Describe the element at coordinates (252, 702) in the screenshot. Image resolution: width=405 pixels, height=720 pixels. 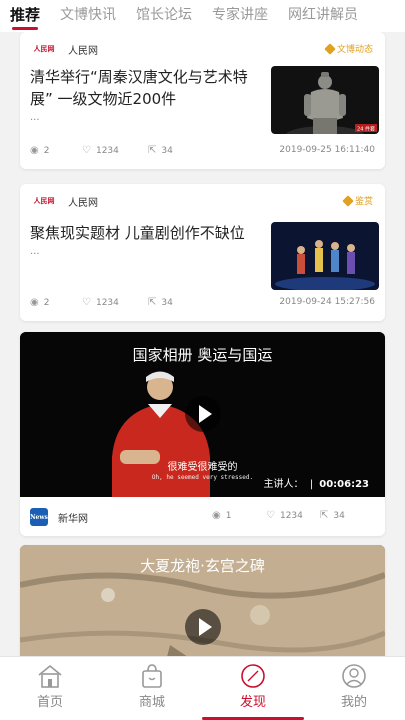
I see `nav-label: 发现` at that location.